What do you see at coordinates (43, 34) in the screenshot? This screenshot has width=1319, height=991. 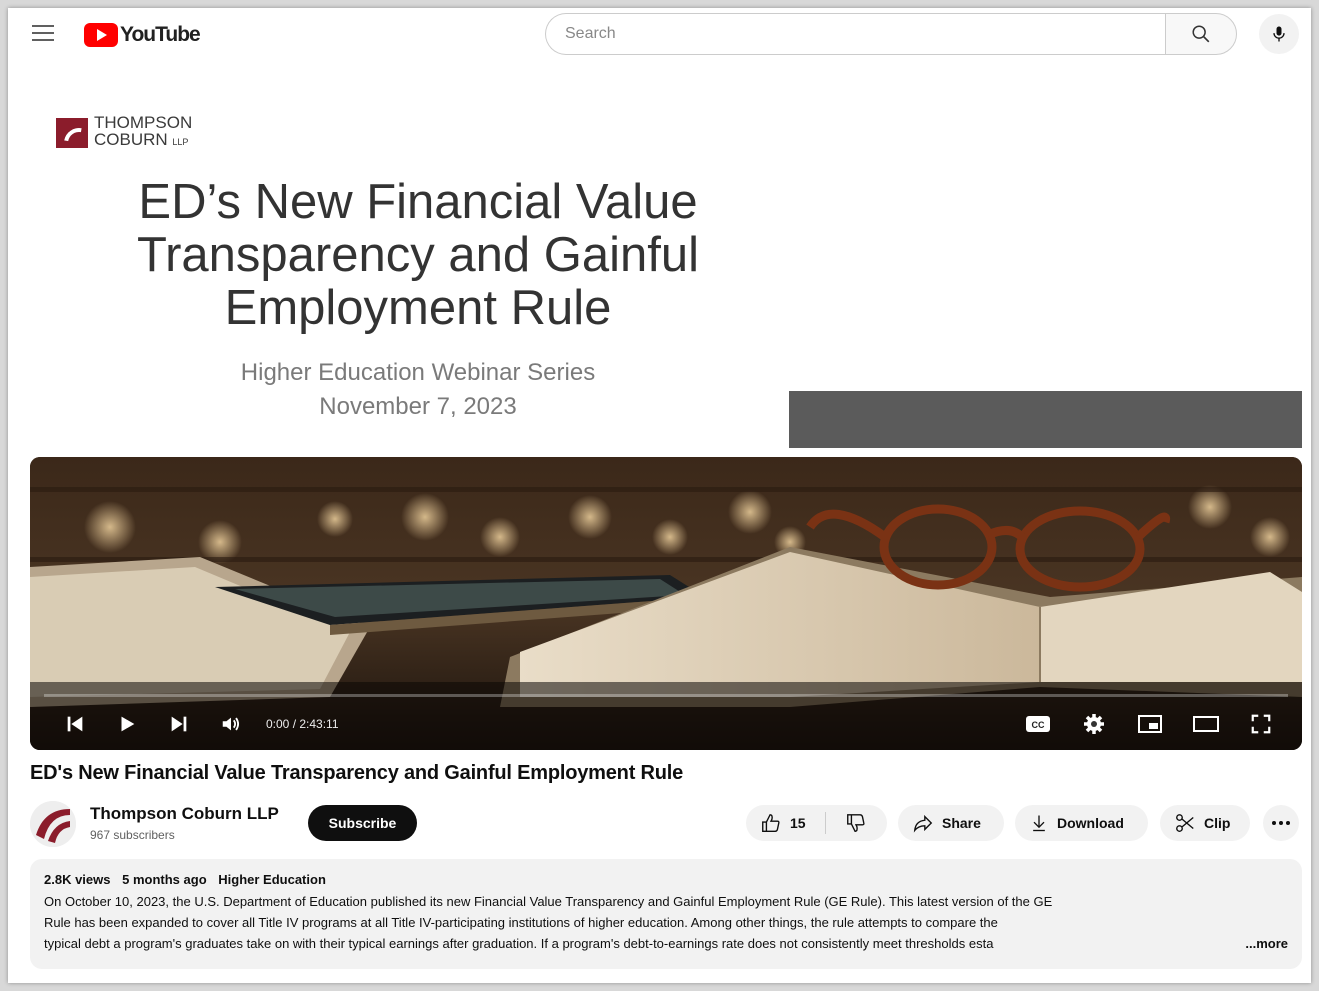 I see `menu-icon` at bounding box center [43, 34].